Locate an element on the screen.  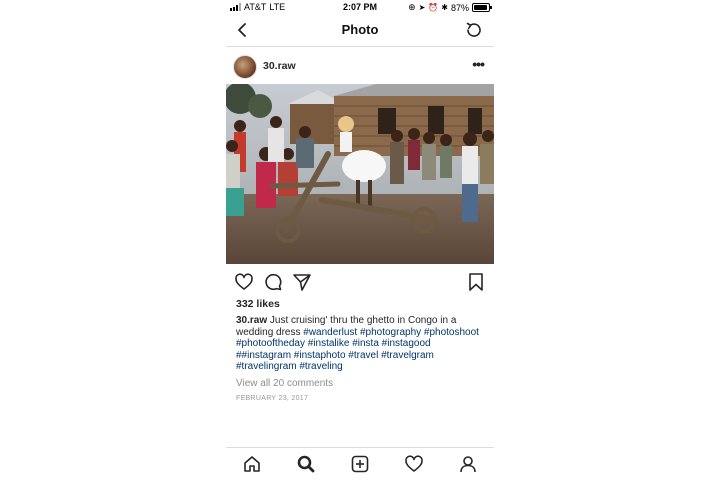
bluetooth-icon: ✱ is located at coordinates (444, 7).